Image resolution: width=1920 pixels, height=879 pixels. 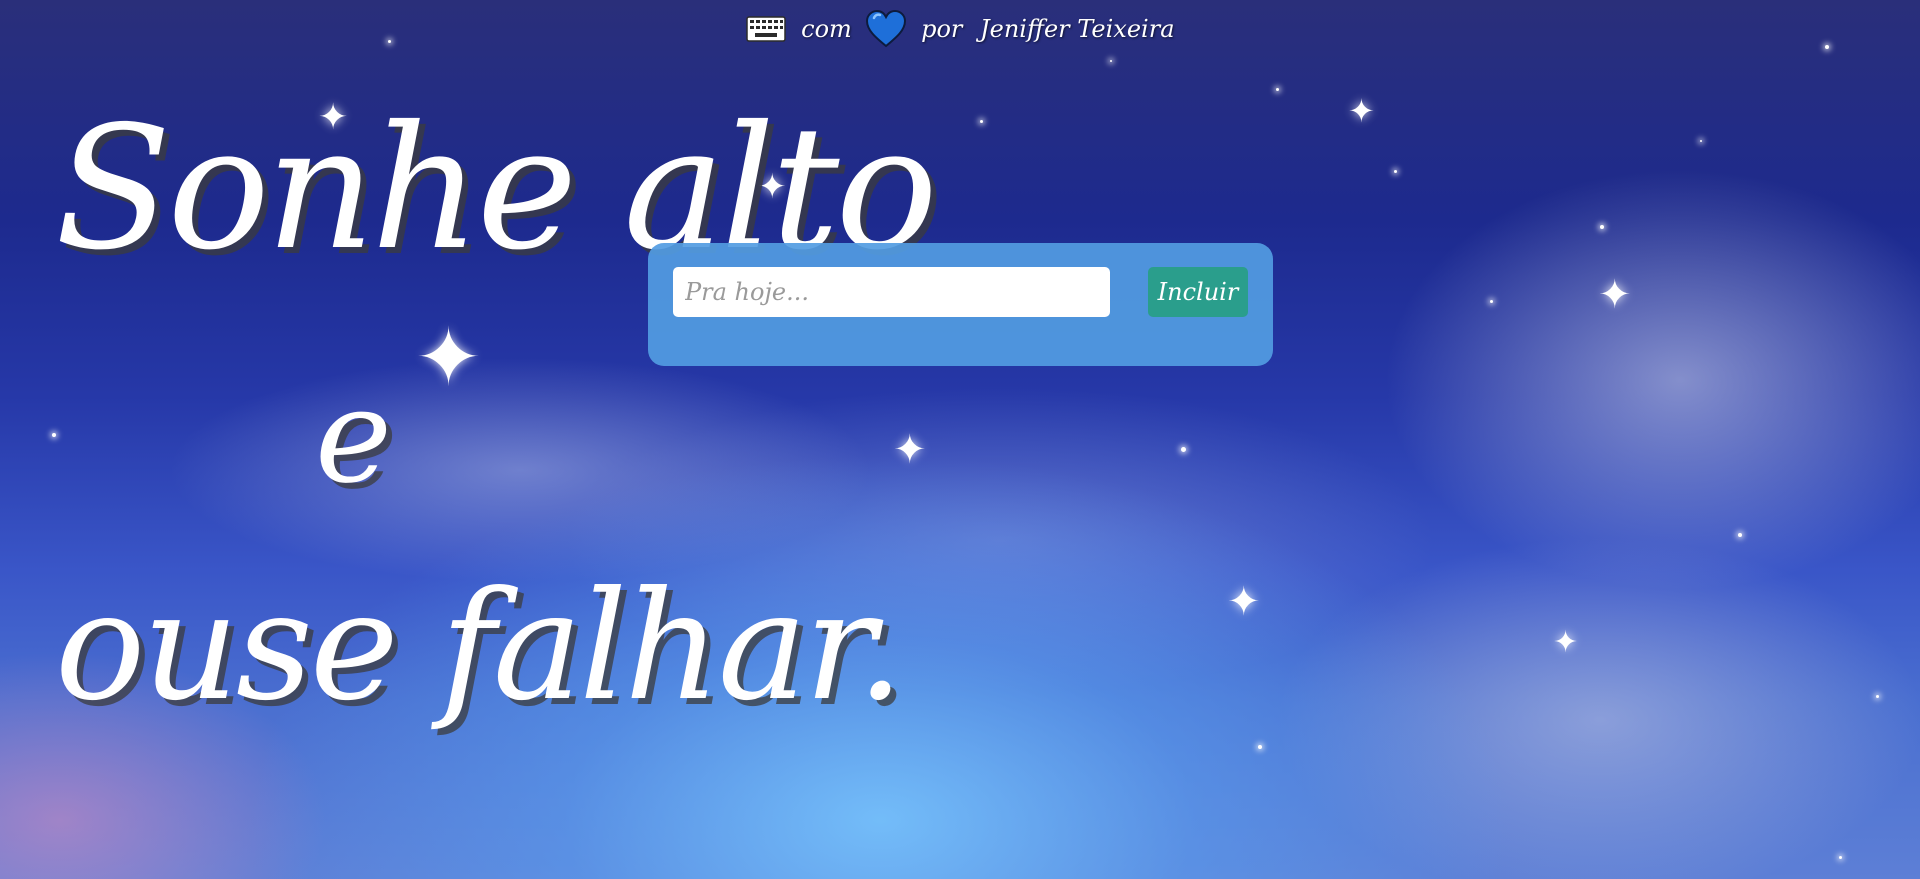 What do you see at coordinates (942, 29) in the screenshot?
I see `credit-by-text: por` at bounding box center [942, 29].